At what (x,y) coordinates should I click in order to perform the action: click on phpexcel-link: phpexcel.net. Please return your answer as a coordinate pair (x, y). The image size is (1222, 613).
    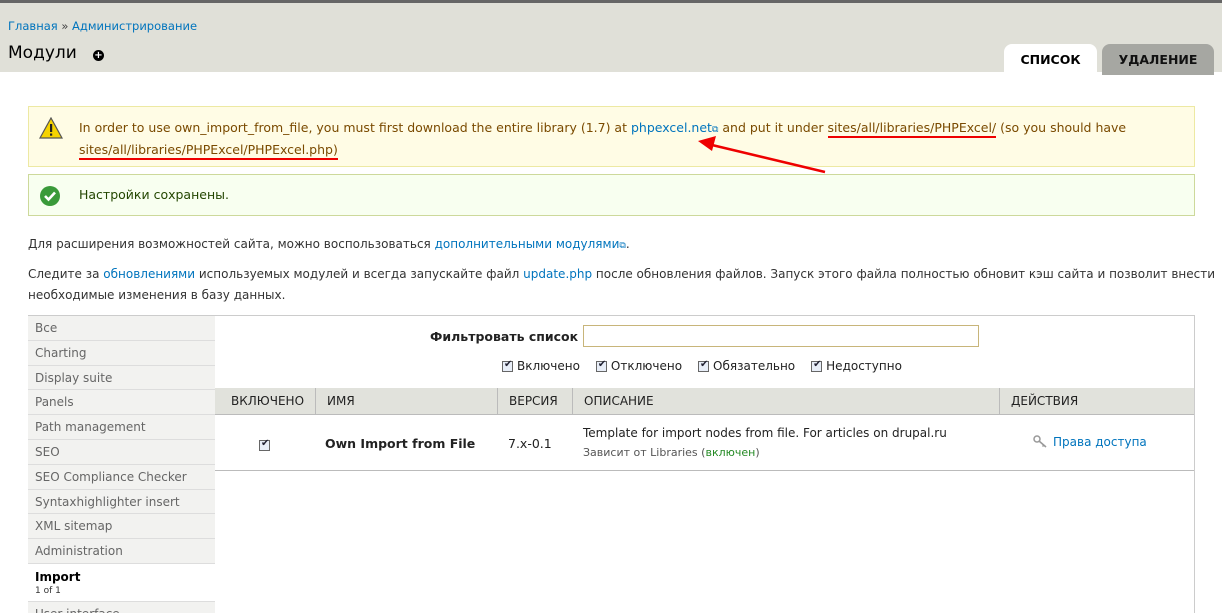
    Looking at the image, I should click on (671, 127).